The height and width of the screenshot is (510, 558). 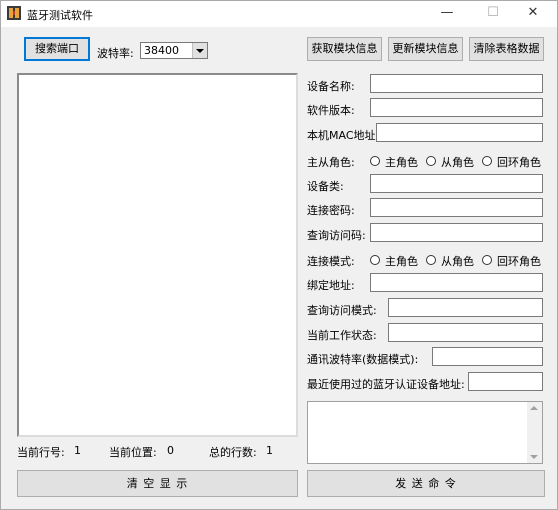 What do you see at coordinates (401, 261) in the screenshot?
I see `connect-master-label: 主角色` at bounding box center [401, 261].